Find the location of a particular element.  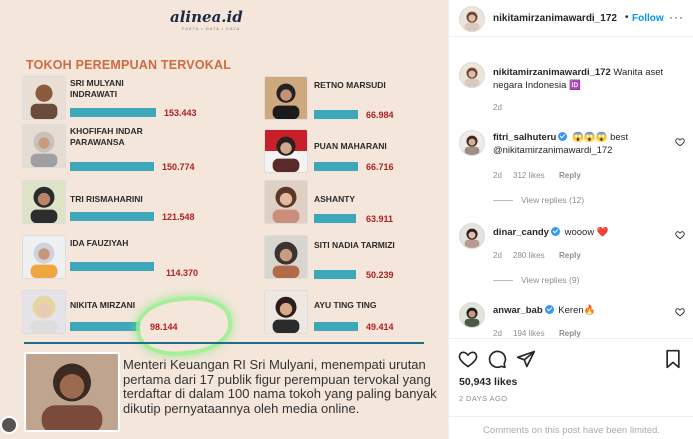

caption-username: nikitamirzanimawardi_172 is located at coordinates (552, 72).